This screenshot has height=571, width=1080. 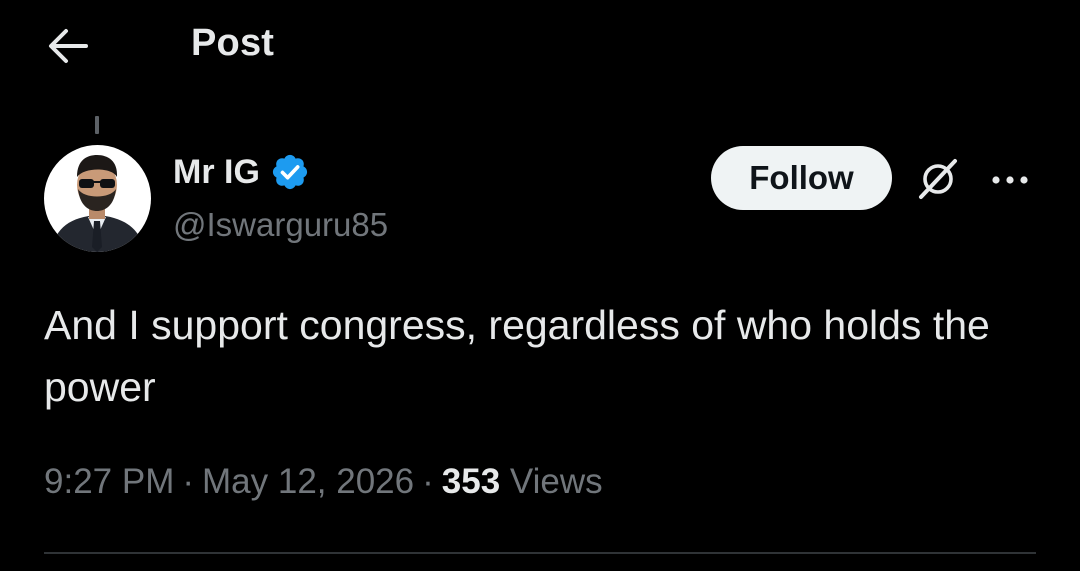 What do you see at coordinates (97, 125) in the screenshot?
I see `thread-connector-line` at bounding box center [97, 125].